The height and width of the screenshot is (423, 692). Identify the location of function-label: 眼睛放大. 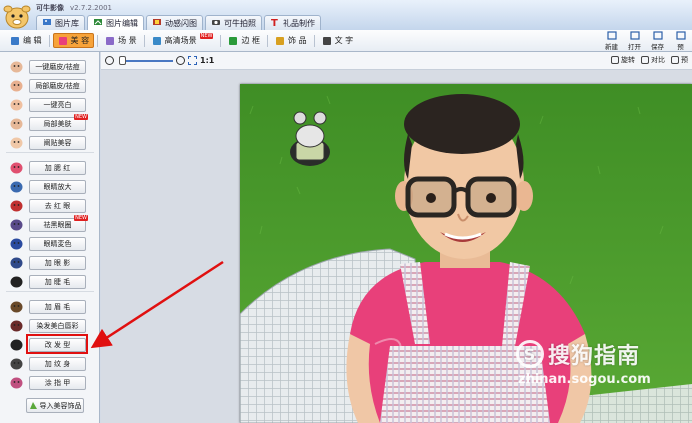
(57, 186).